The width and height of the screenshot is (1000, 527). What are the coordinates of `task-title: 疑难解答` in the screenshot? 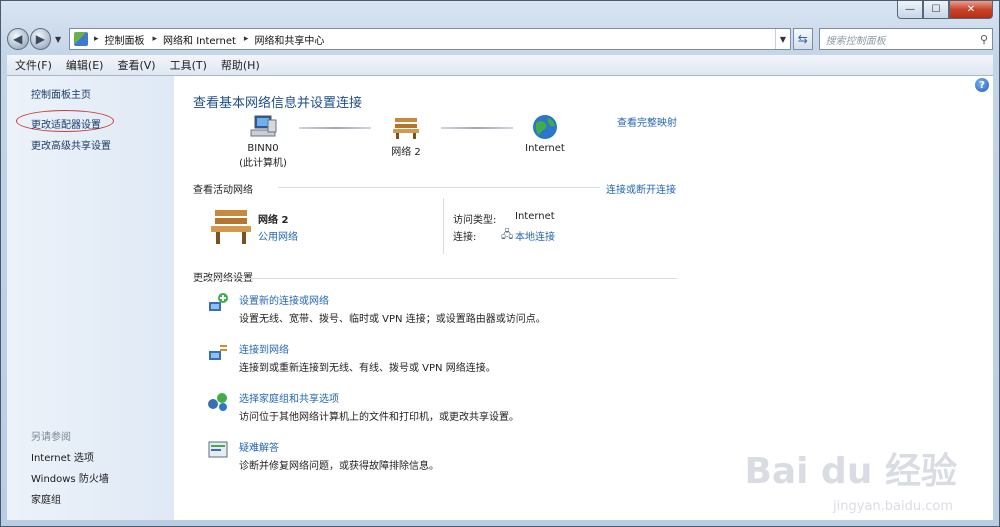 It's located at (259, 446).